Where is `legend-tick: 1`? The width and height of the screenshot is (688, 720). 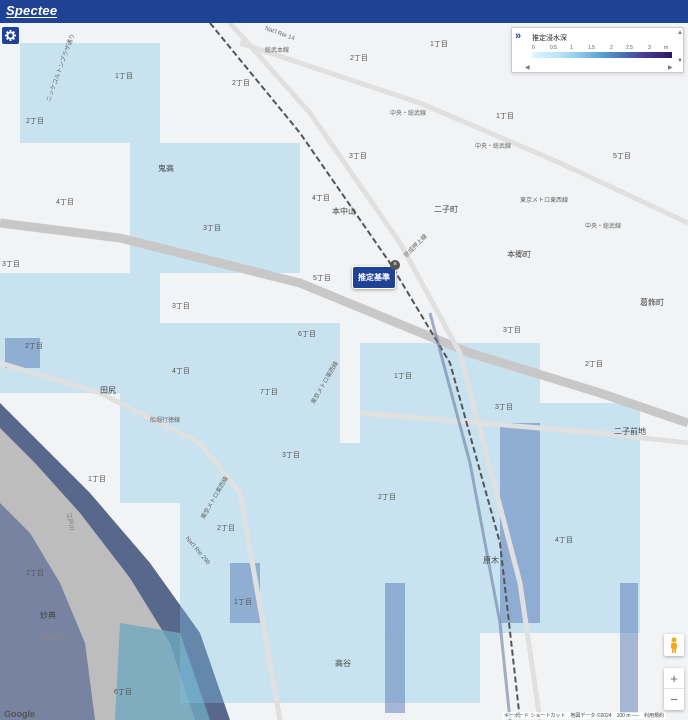 legend-tick: 1 is located at coordinates (571, 48).